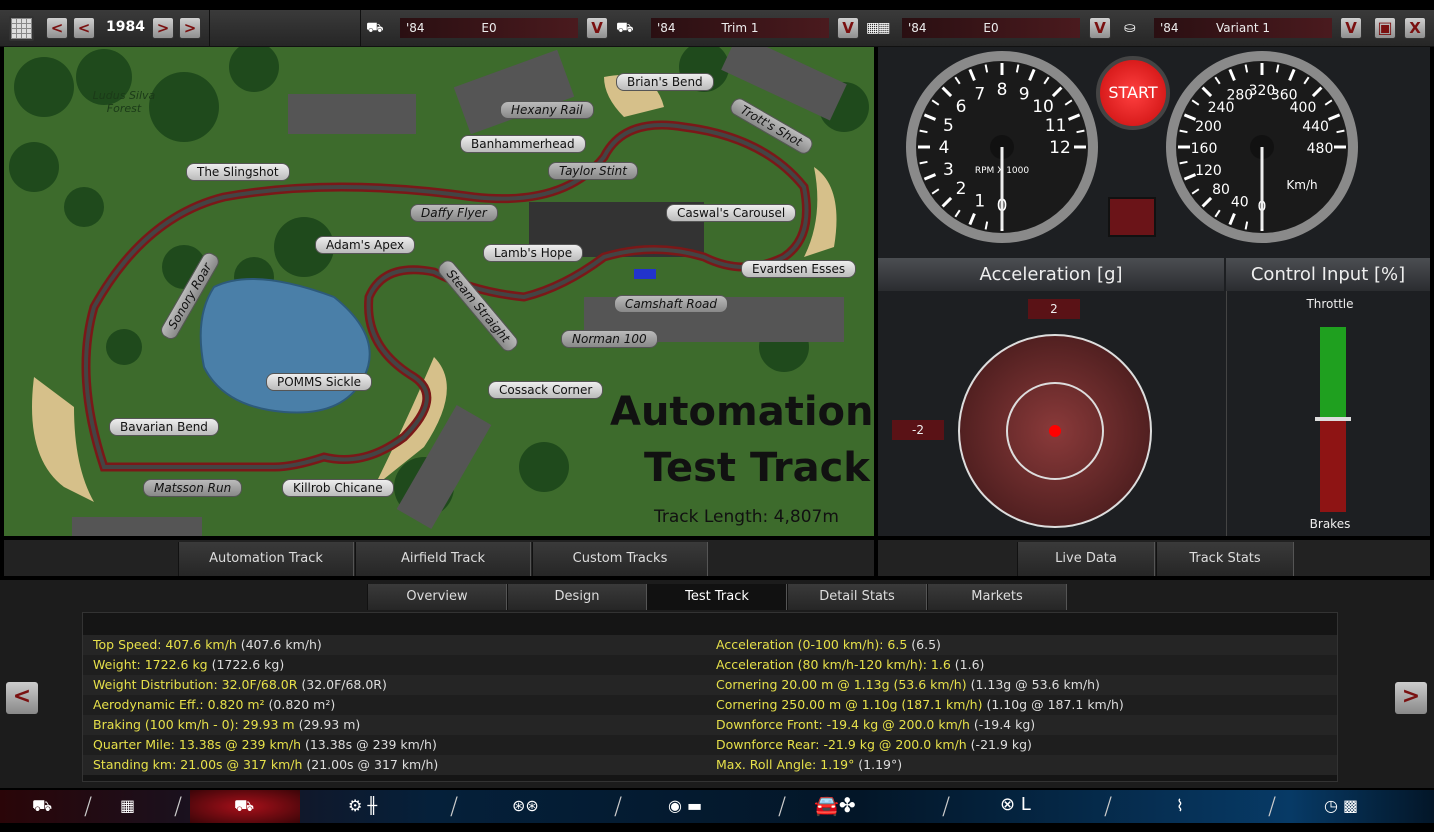 The width and height of the screenshot is (1434, 832). I want to click on corner-label: Brian's Bend, so click(665, 82).